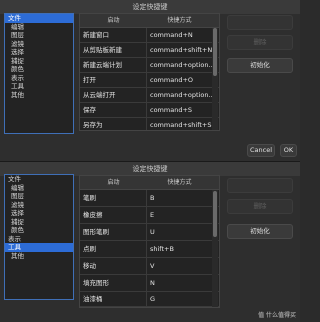 This screenshot has height=322, width=320. I want to click on row-shortcut: N, so click(179, 283).